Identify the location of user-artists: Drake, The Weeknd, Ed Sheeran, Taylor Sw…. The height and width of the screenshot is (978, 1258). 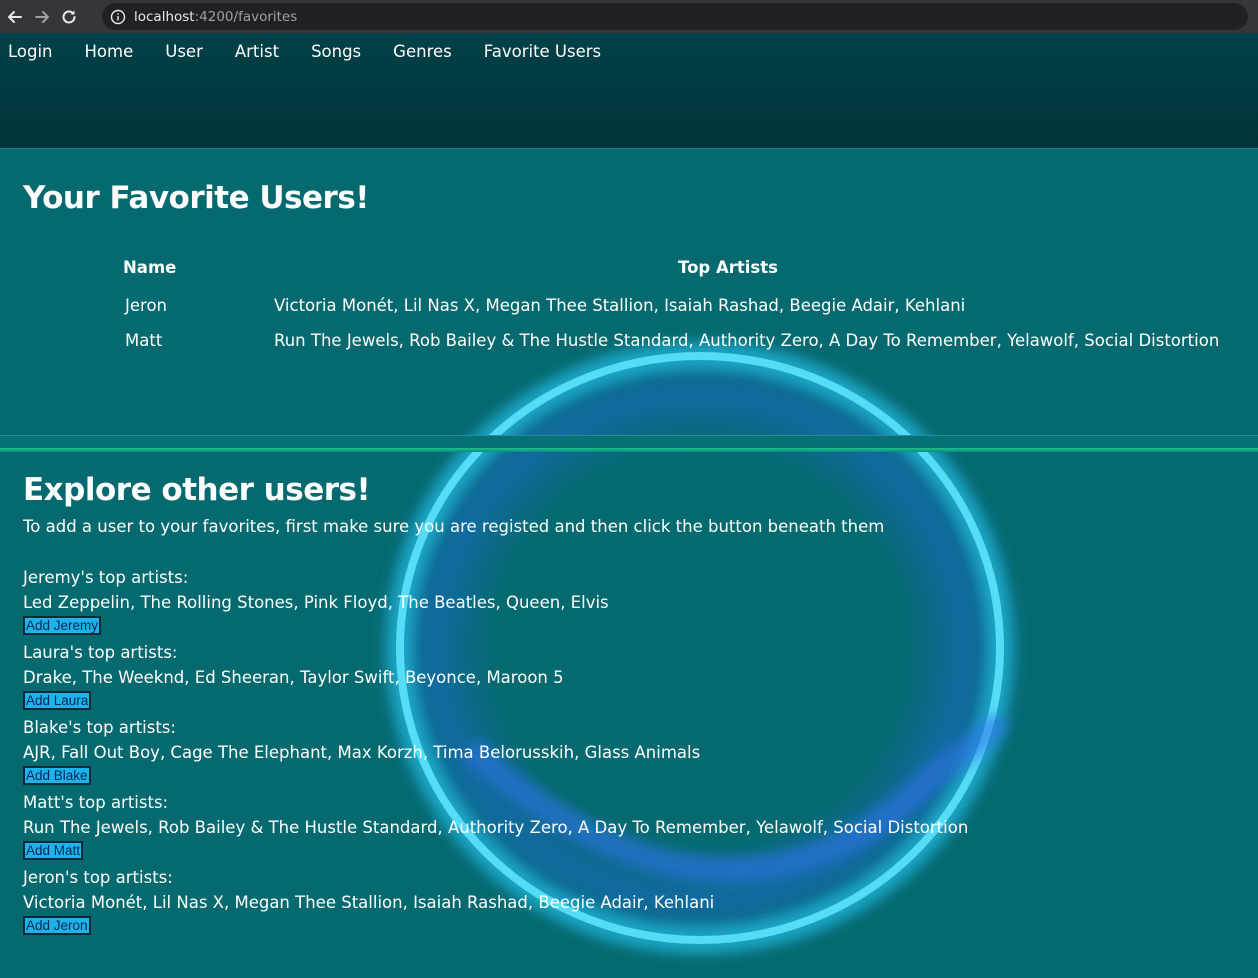
(293, 677).